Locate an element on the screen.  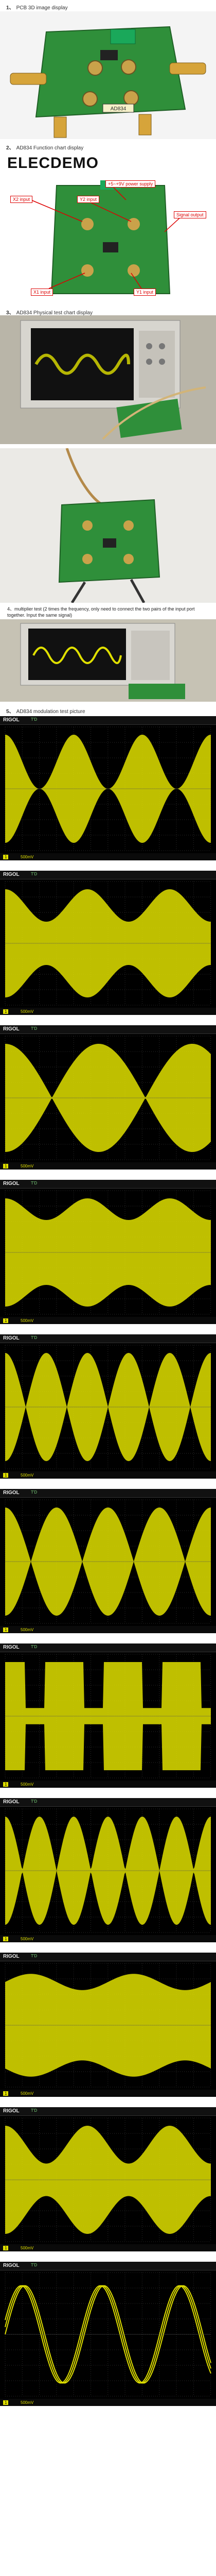
label-x2-input: X2 input is located at coordinates (21, 199).